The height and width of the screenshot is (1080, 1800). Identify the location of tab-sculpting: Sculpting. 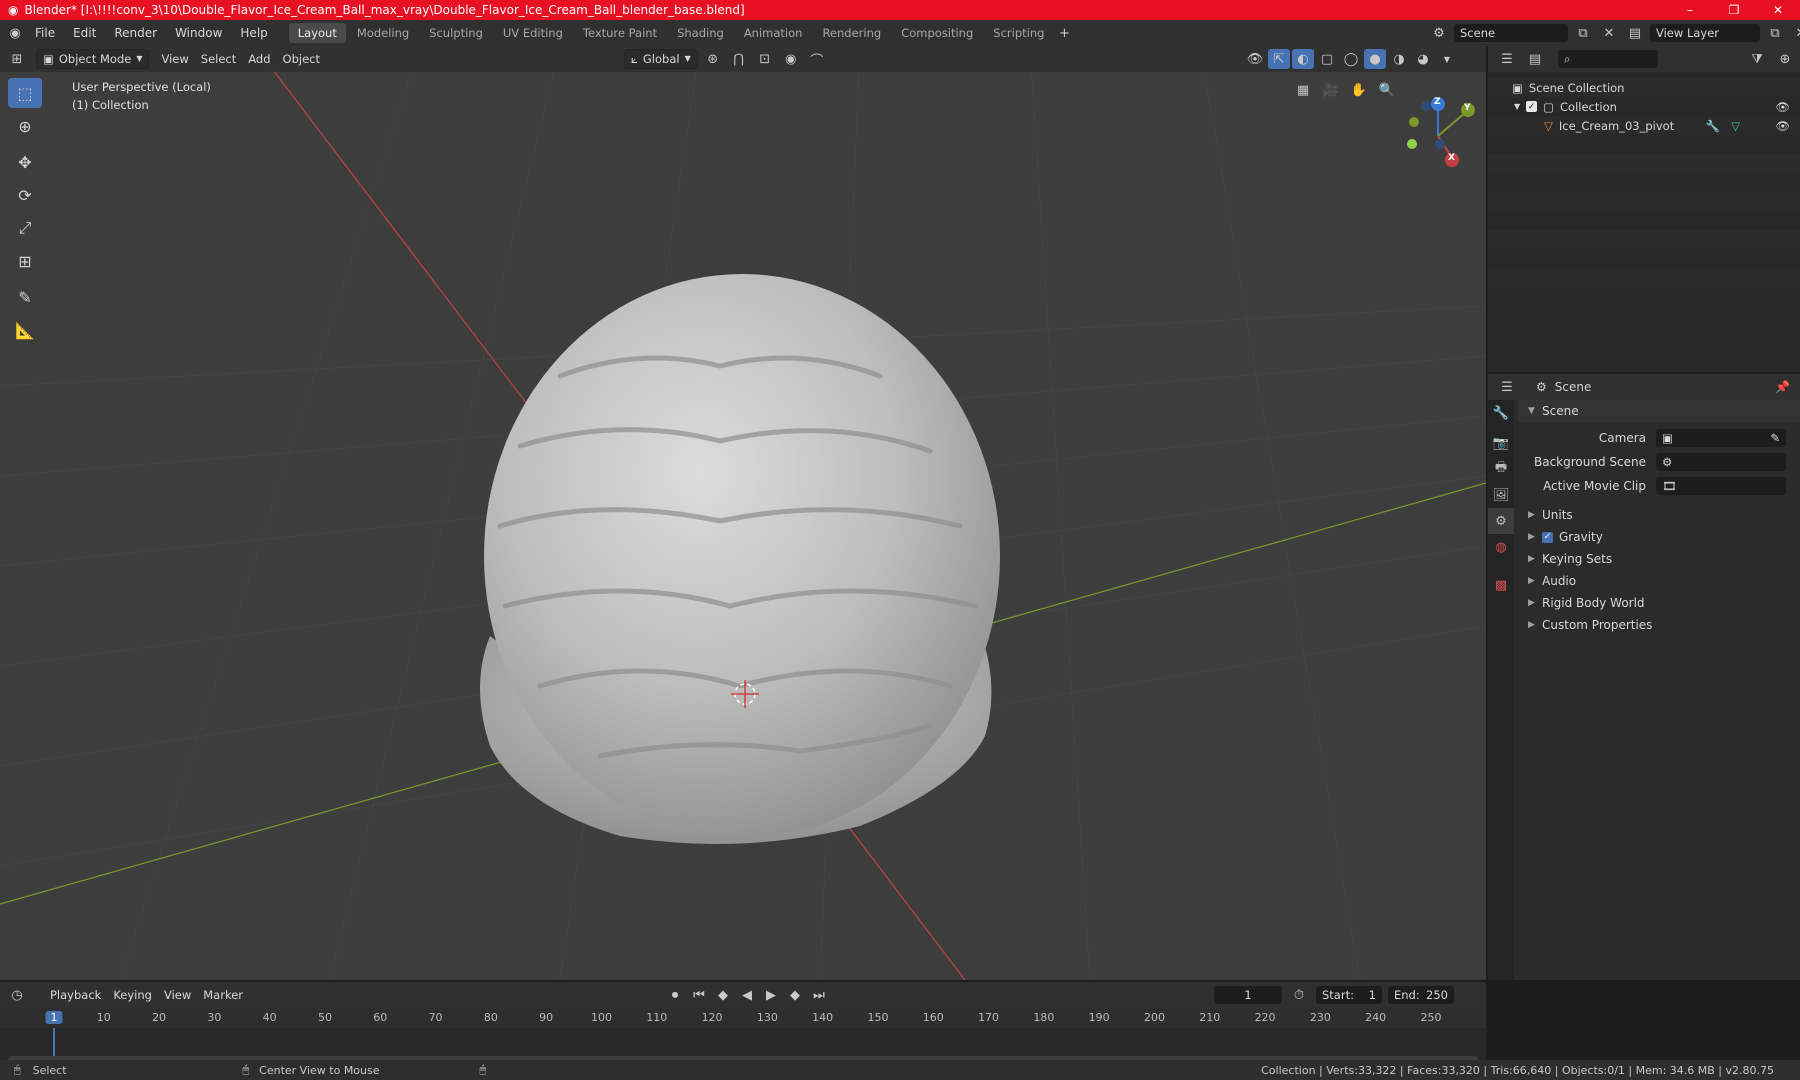
(456, 33).